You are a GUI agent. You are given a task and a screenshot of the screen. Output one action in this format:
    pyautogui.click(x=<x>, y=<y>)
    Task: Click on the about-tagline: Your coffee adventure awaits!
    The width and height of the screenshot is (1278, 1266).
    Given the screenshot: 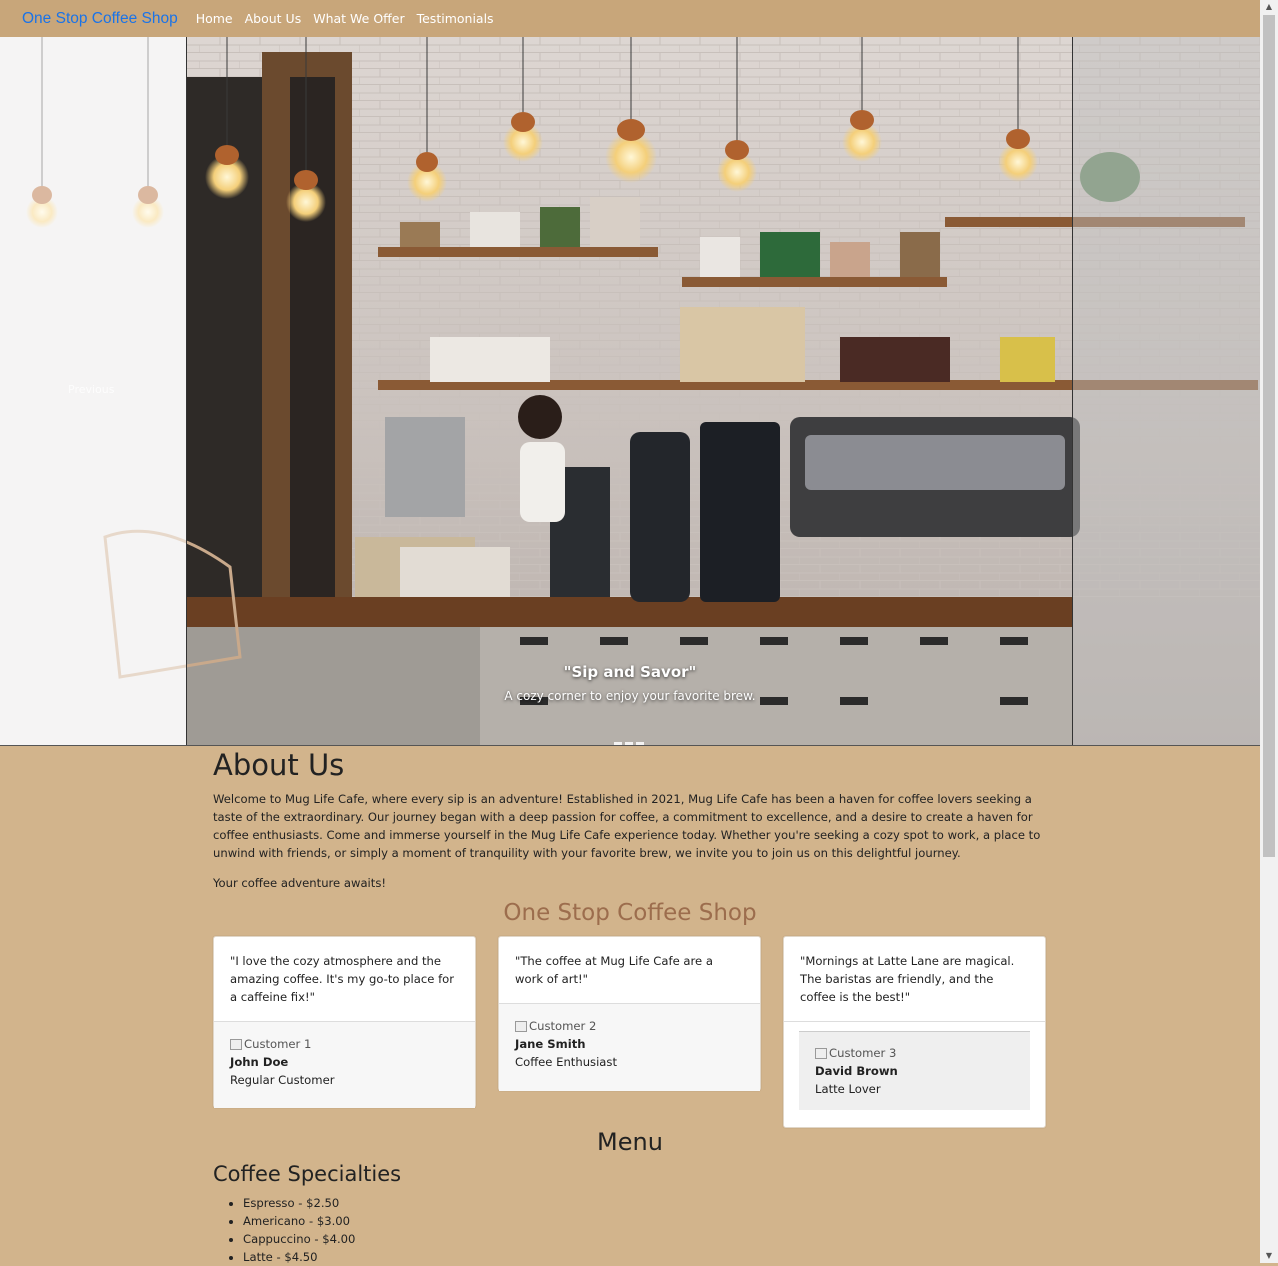 What is the action you would take?
    pyautogui.click(x=300, y=883)
    